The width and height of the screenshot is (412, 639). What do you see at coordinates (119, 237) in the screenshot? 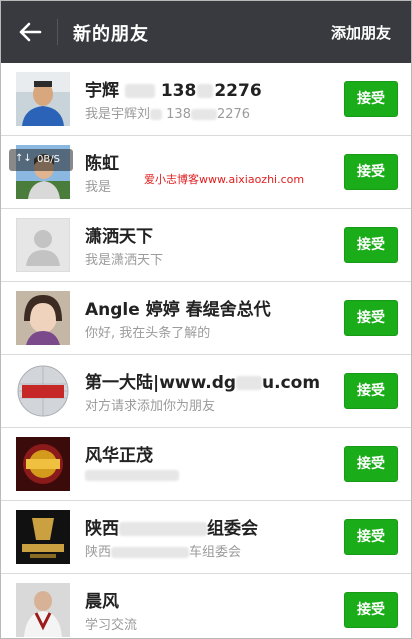
I see `contact-name: 潇洒天下` at bounding box center [119, 237].